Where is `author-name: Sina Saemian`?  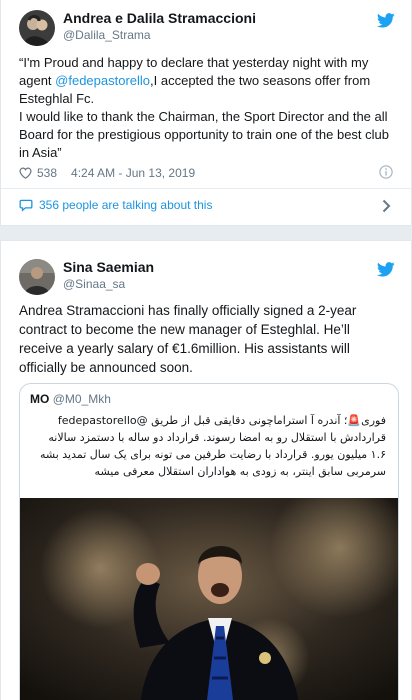 author-name: Sina Saemian is located at coordinates (108, 267).